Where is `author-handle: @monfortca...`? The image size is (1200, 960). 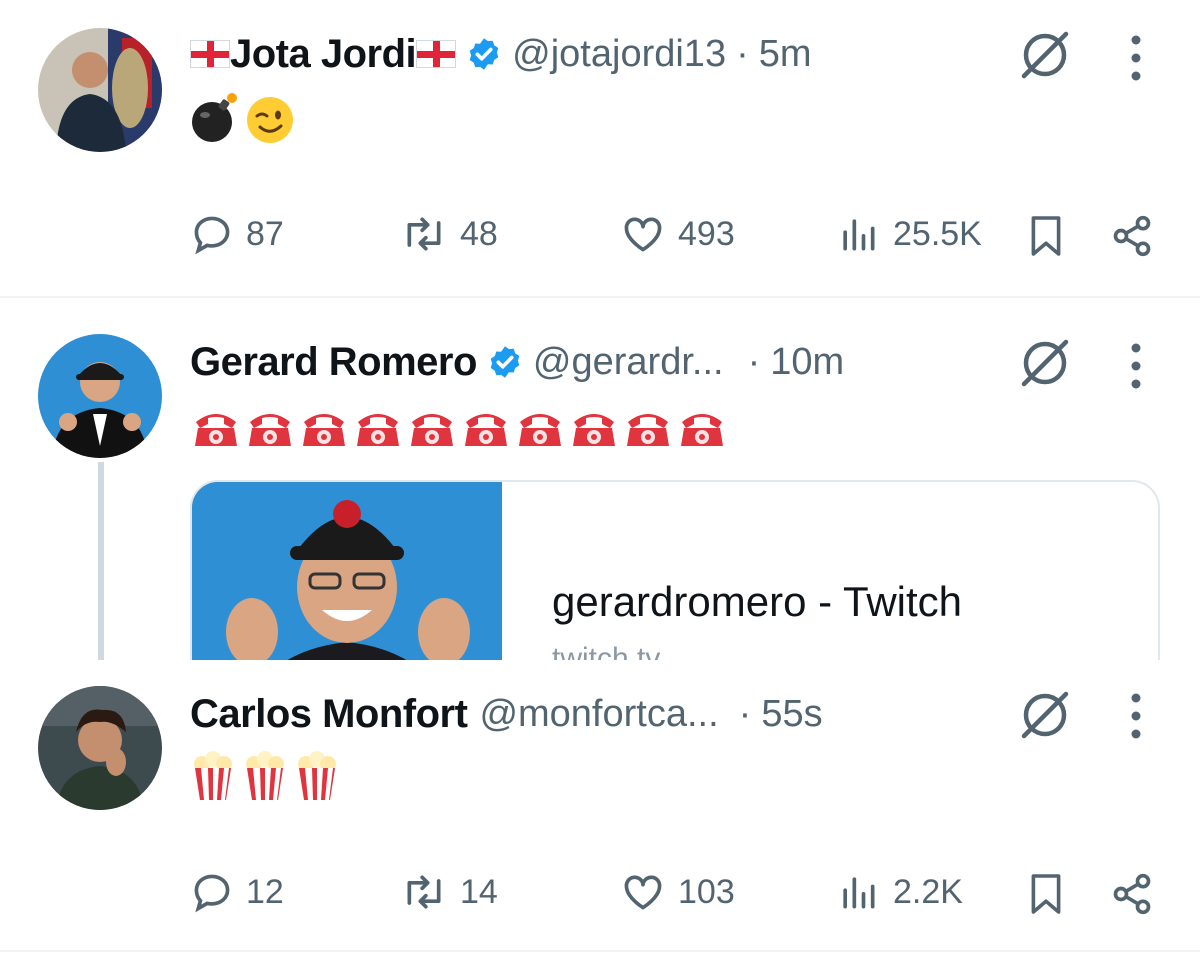
author-handle: @monfortca... is located at coordinates (598, 714).